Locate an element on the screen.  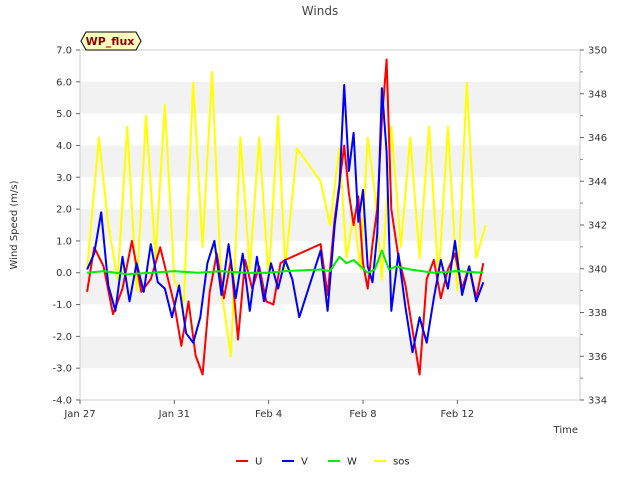
y2-tick-label: 350 is located at coordinates (597, 51).